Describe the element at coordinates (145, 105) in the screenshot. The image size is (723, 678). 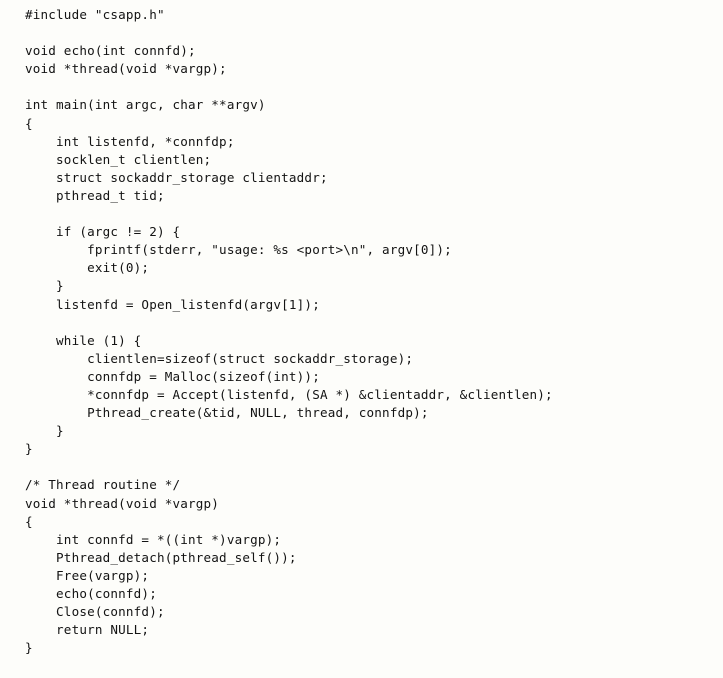
I see `code-line: int main(int argc, char **argv)` at that location.